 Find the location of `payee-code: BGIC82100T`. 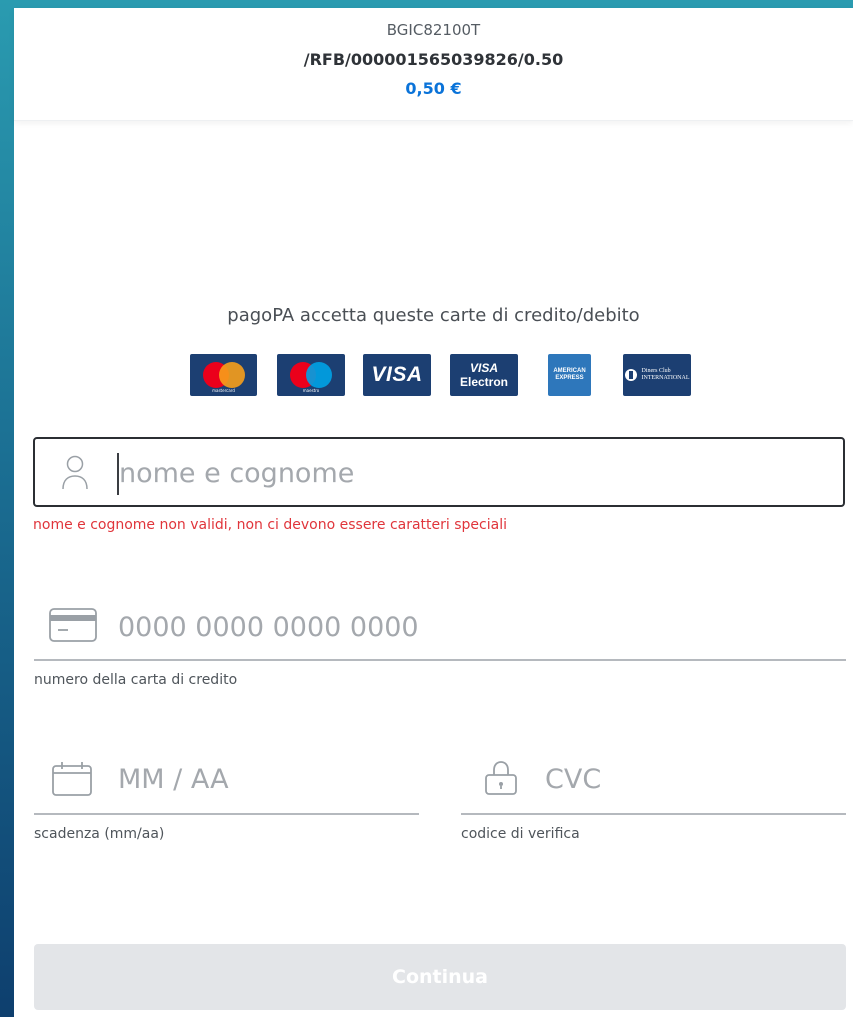

payee-code: BGIC82100T is located at coordinates (433, 30).